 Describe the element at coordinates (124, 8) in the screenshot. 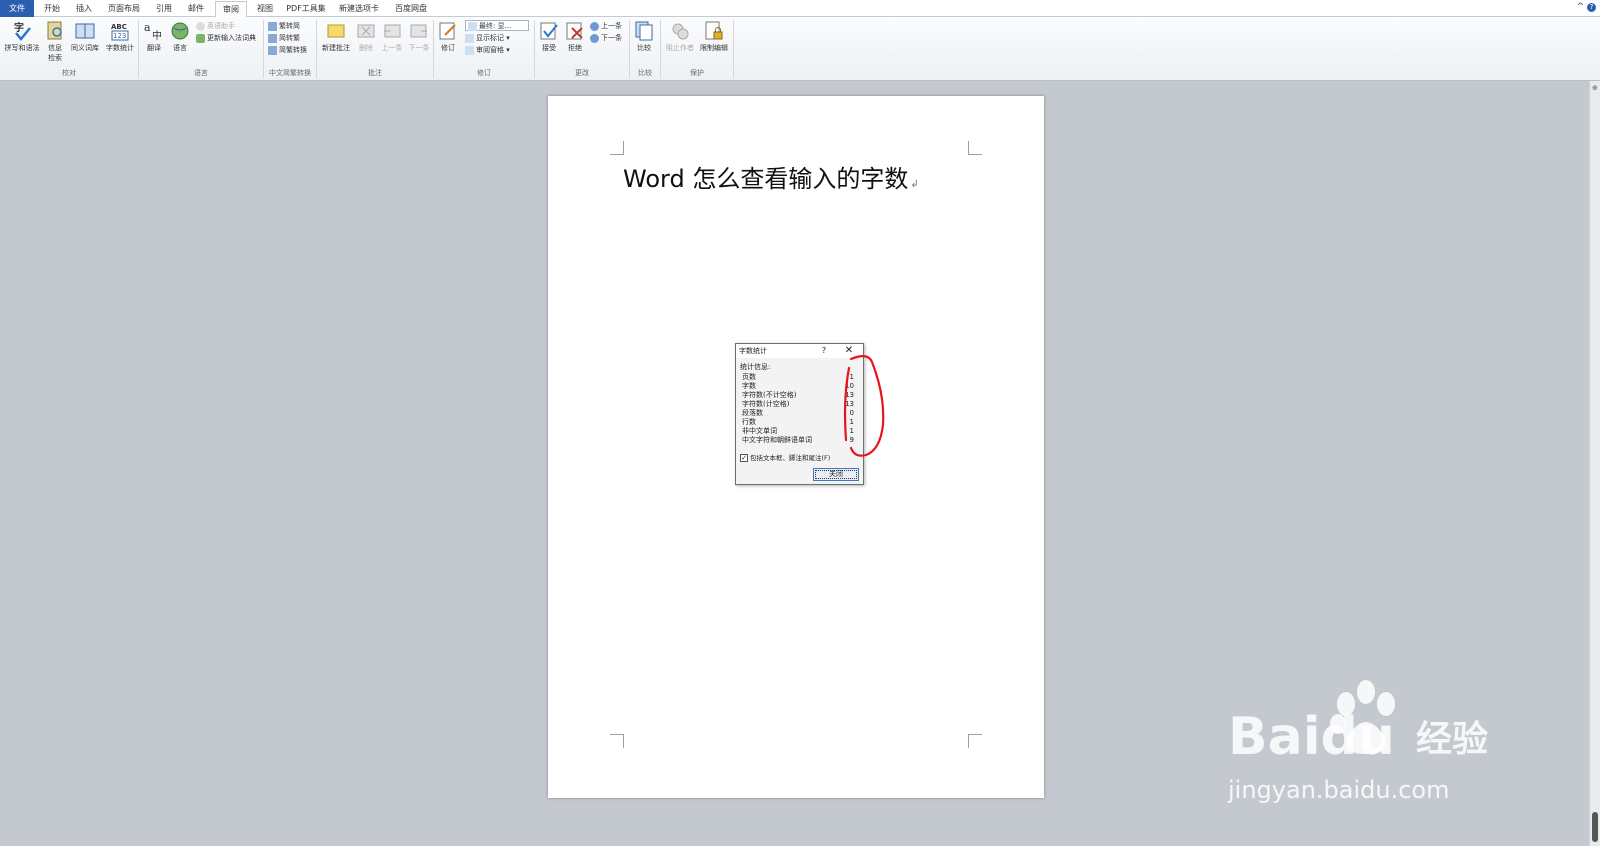

I see `tab-page-layout: 页面布局` at that location.